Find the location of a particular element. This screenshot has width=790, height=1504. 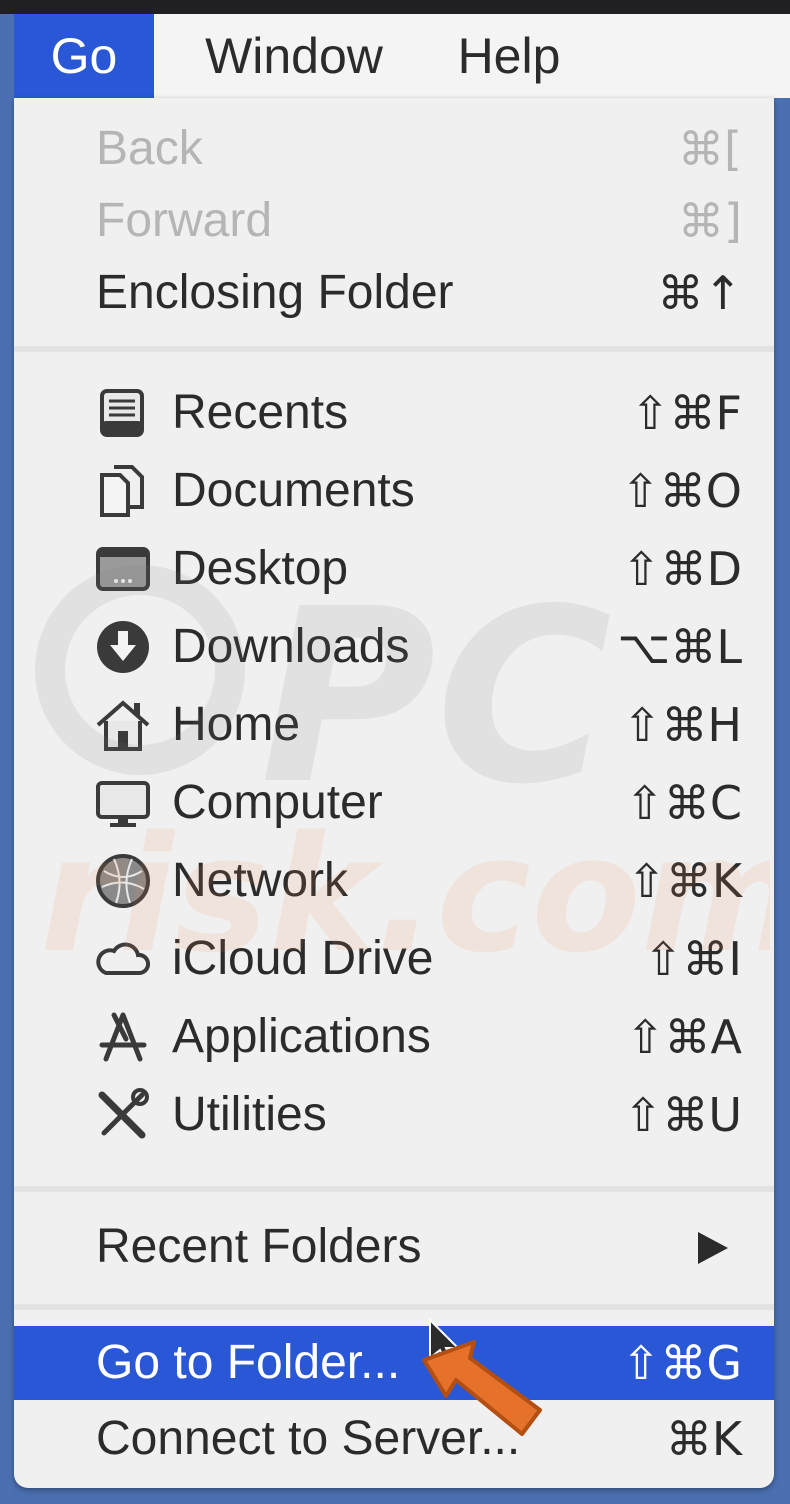

desktop-background-left is located at coordinates (7, 759).